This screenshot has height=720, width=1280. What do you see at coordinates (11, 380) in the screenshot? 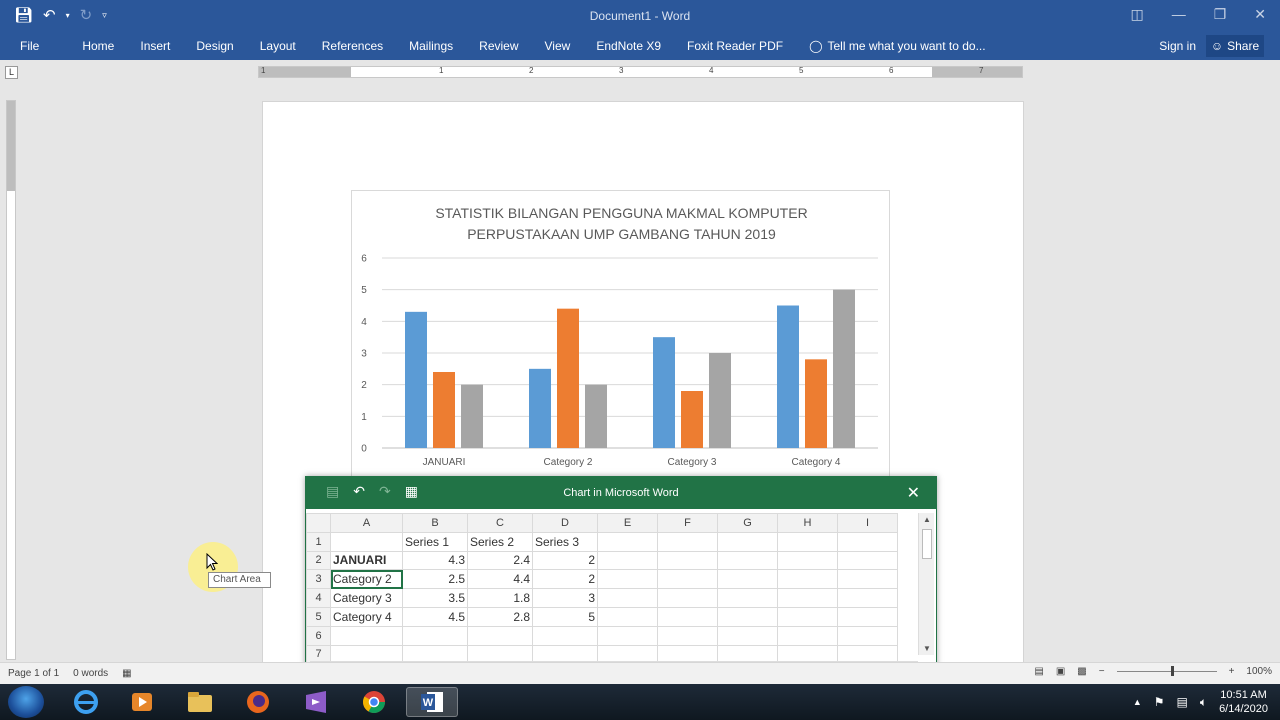
I see `vertical-ruler` at bounding box center [11, 380].